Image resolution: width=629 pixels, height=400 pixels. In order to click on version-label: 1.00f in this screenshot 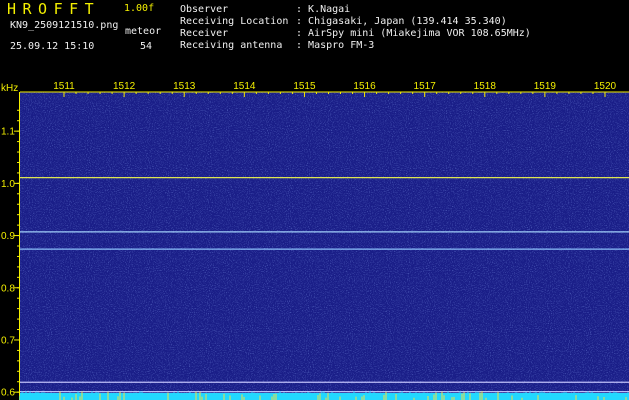, I will do `click(139, 8)`.